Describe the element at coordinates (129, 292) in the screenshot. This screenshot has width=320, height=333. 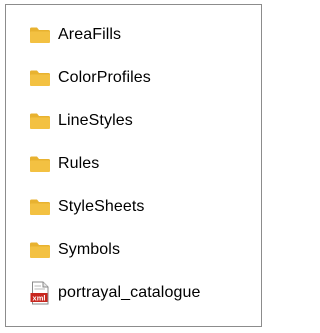
I see `item-name: portrayal_catalogue` at that location.